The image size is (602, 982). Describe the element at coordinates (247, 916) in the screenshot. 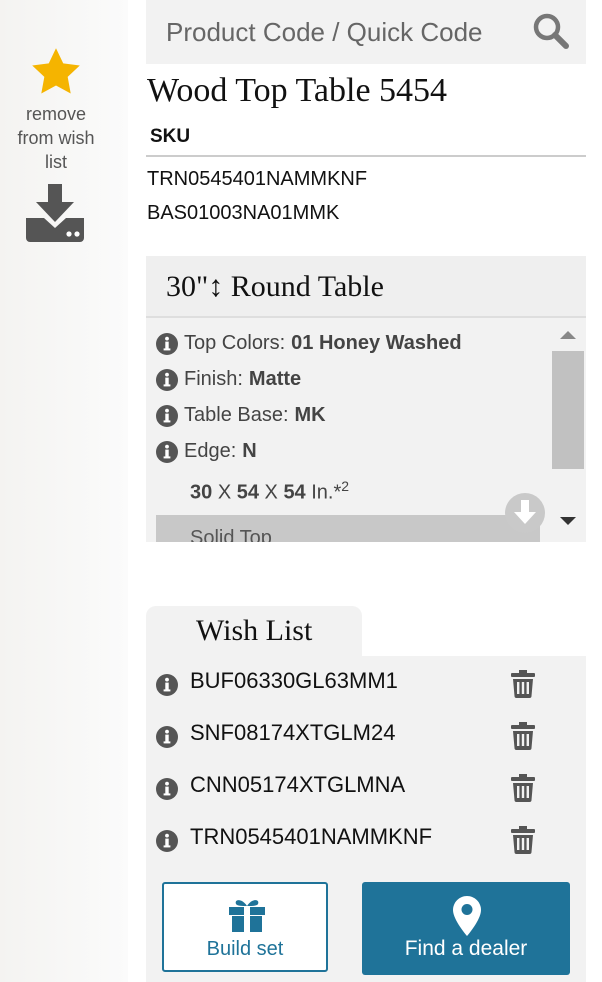

I see `gift-icon` at that location.